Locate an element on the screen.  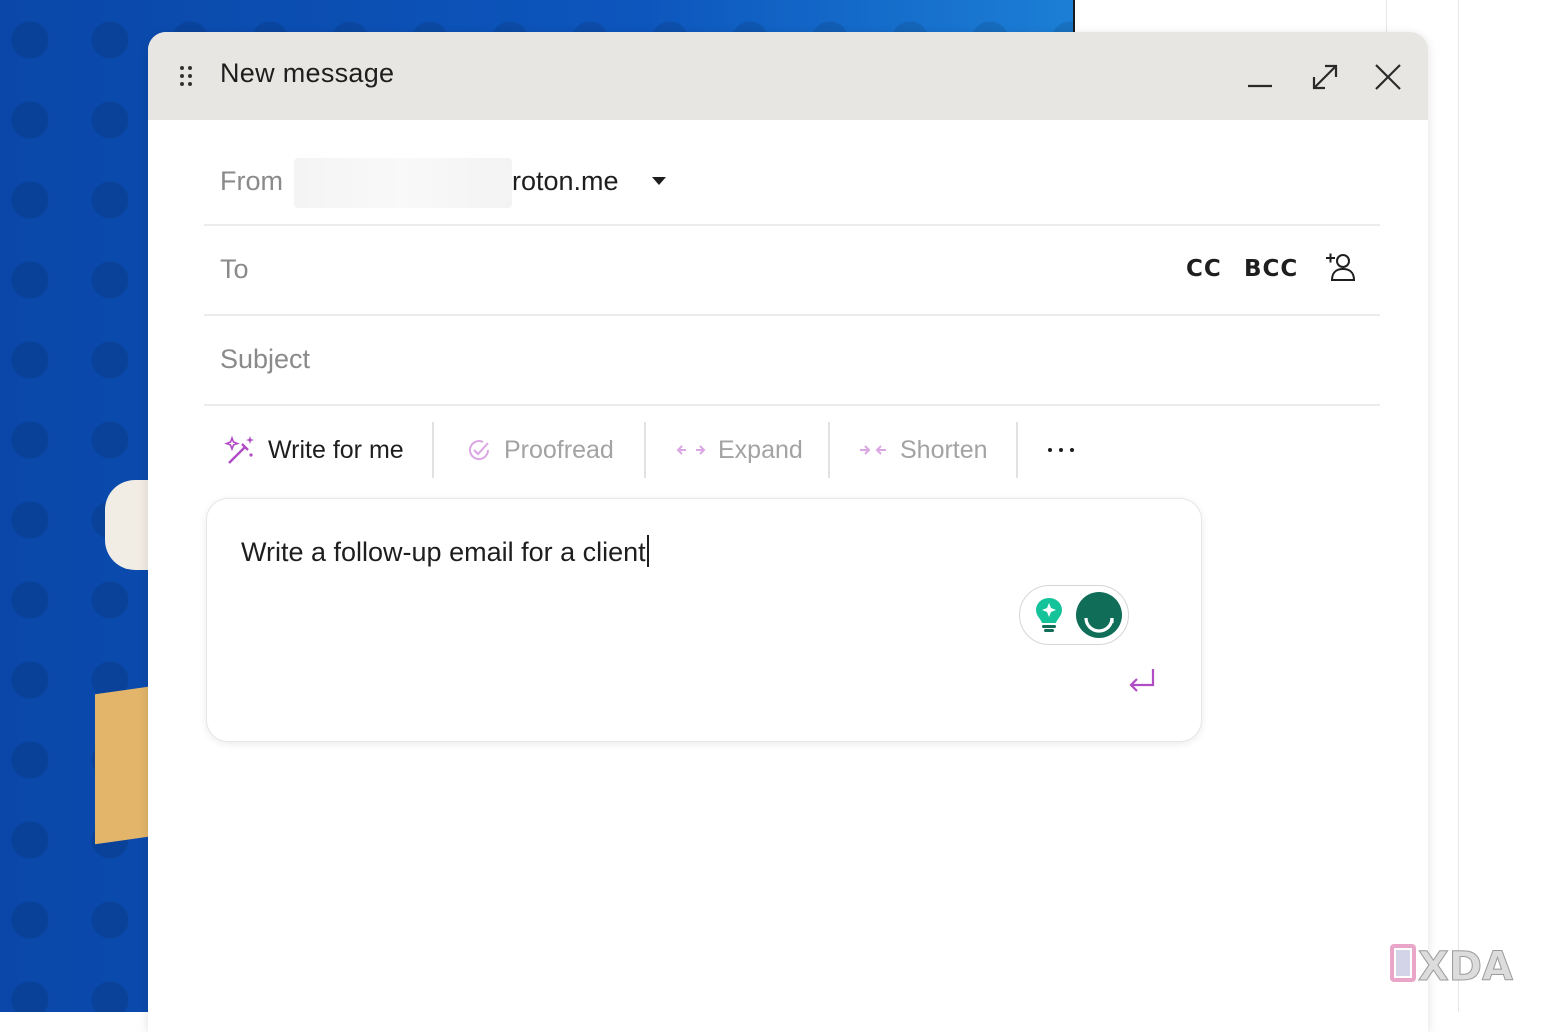
xda-watermark-logo: XDA is located at coordinates (1452, 967).